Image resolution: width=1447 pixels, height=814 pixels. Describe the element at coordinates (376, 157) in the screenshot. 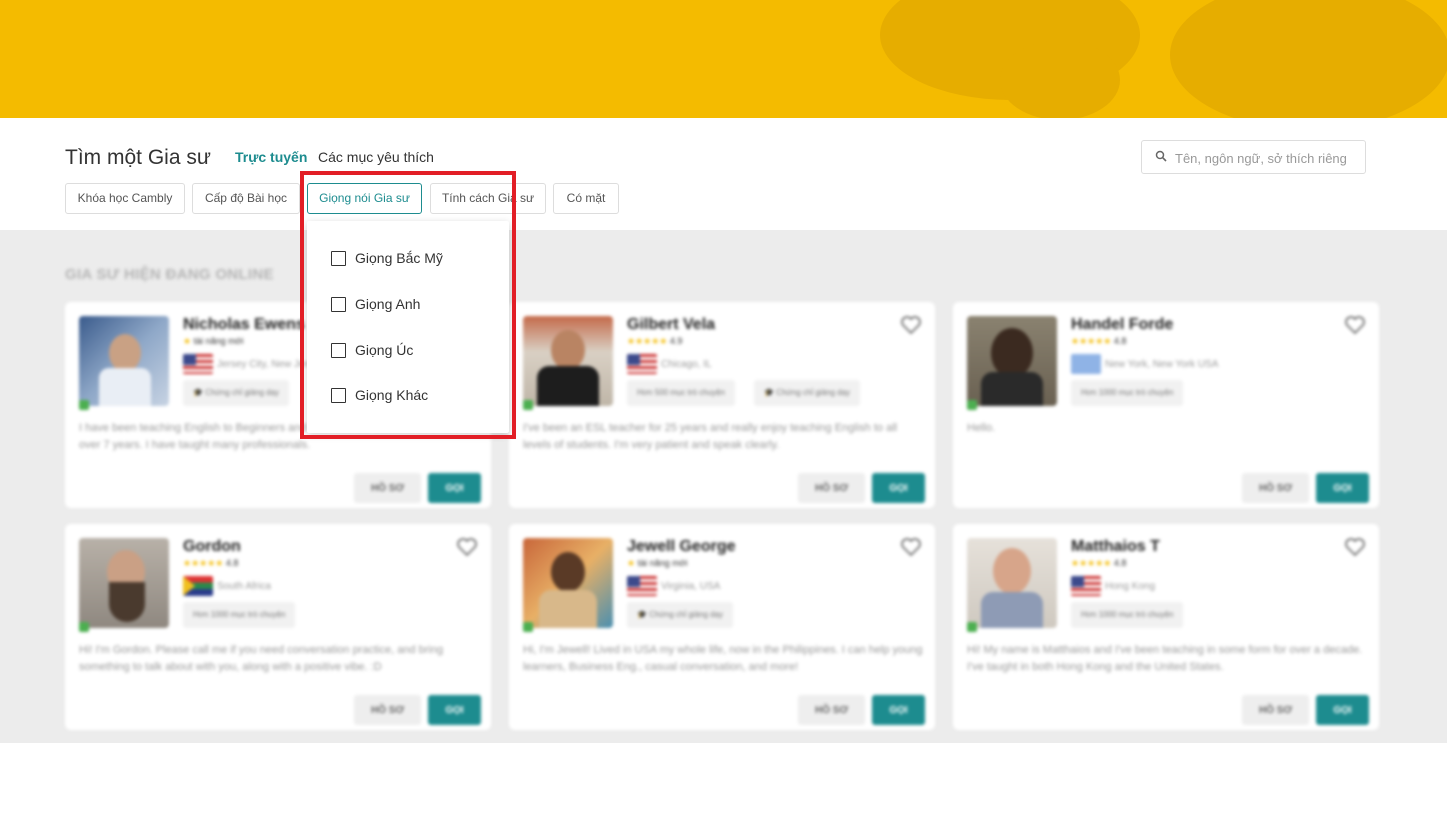

I see `tab-favorites: Các mục yêu thích` at that location.